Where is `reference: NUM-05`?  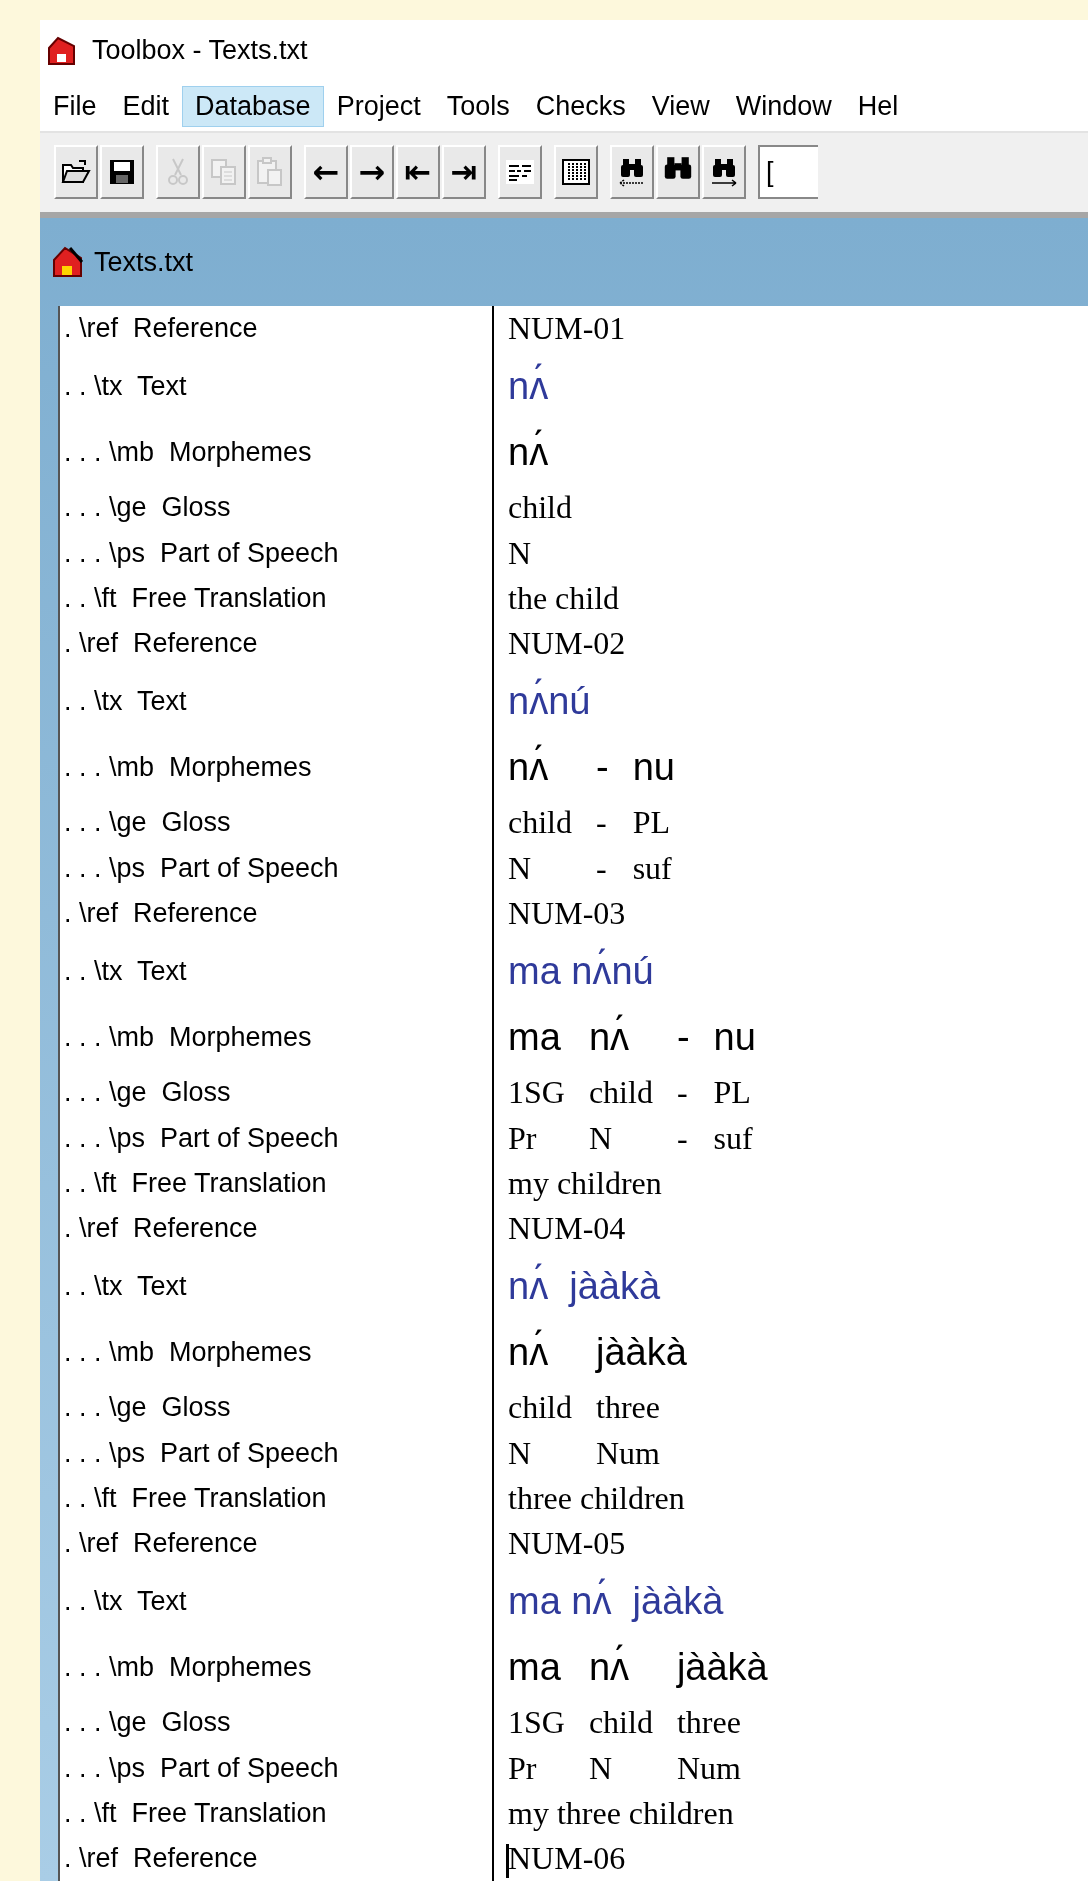
reference: NUM-05 is located at coordinates (567, 1543).